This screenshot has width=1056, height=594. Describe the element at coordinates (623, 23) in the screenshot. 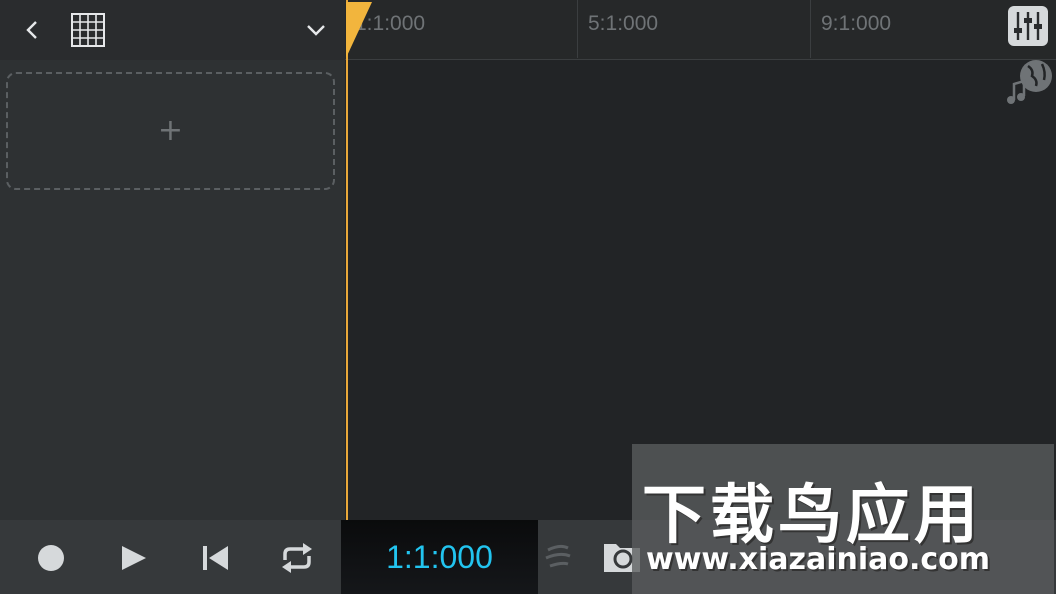

I see `ruler-label: 5:1:000` at that location.